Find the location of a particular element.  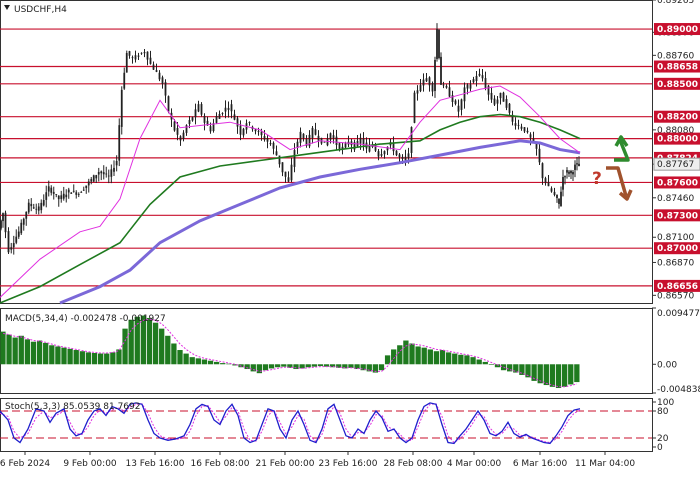

level-price-label: 0.87300 is located at coordinates (677, 216).